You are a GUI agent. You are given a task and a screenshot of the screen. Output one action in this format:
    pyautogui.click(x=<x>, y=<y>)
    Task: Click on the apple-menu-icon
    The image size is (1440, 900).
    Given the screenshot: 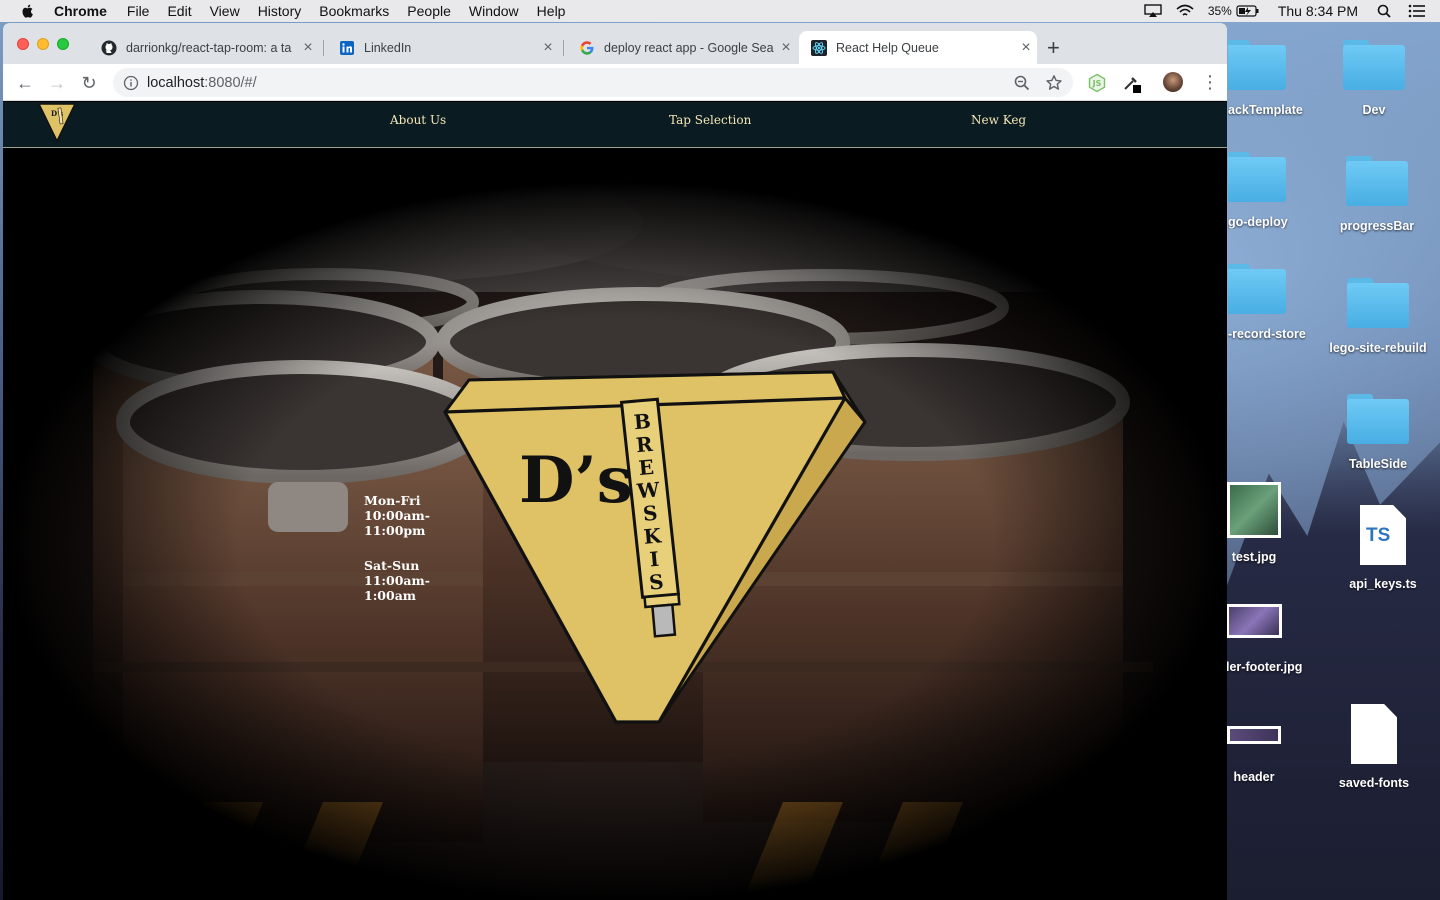 What is the action you would take?
    pyautogui.click(x=28, y=11)
    